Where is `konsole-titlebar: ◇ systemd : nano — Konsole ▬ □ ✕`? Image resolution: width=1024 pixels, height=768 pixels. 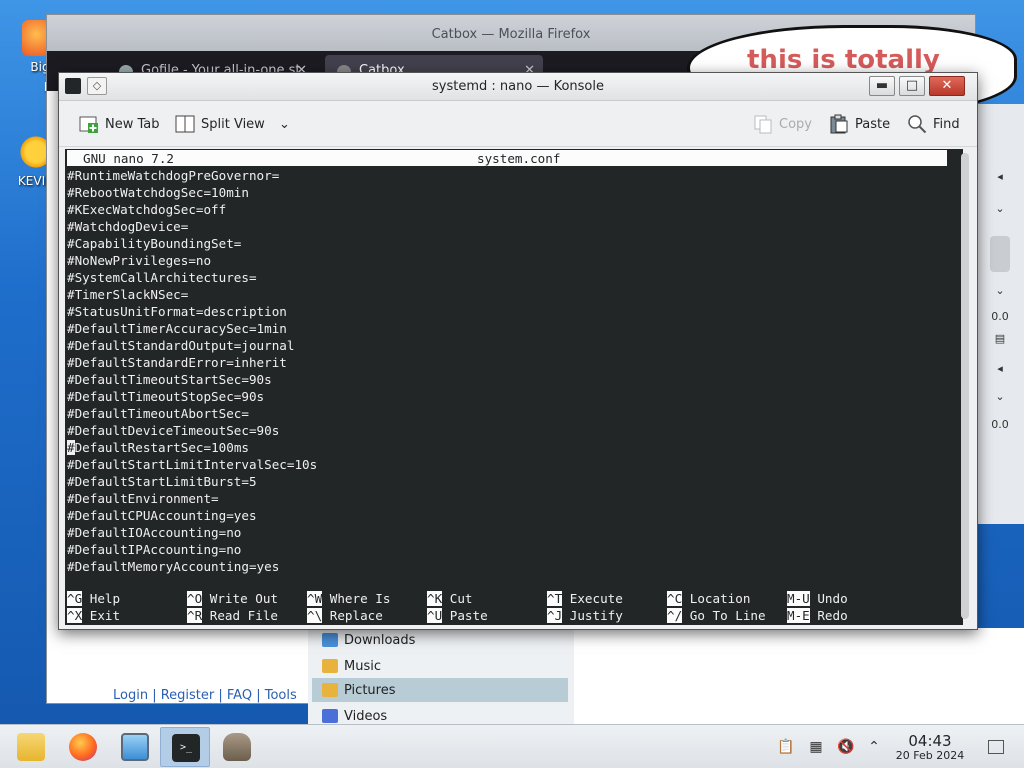
konsole-titlebar: ◇ systemd : nano — Konsole ▬ □ ✕ is located at coordinates (518, 87).